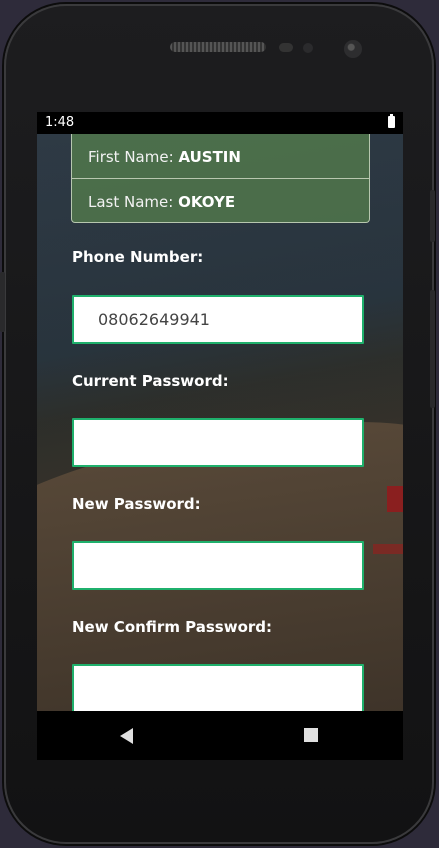 This screenshot has width=439, height=848. What do you see at coordinates (218, 319) in the screenshot?
I see `phone-number-input` at bounding box center [218, 319].